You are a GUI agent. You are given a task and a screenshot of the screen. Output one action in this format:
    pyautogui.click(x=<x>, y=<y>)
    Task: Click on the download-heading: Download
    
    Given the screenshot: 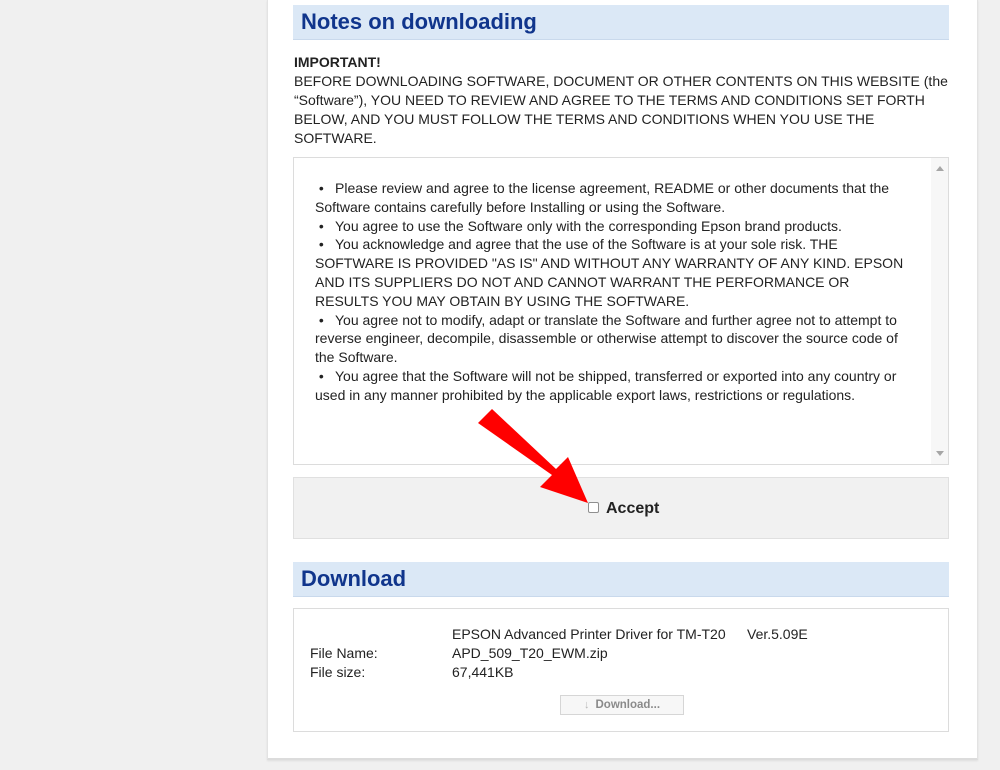 What is the action you would take?
    pyautogui.click(x=354, y=578)
    